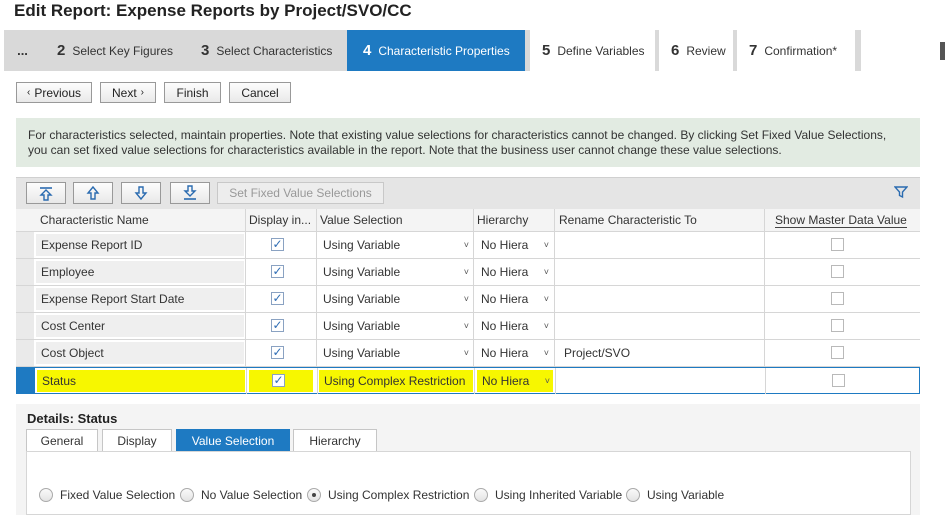 The height and width of the screenshot is (515, 945). What do you see at coordinates (274, 50) in the screenshot?
I see `step-label: Select Characteristics` at bounding box center [274, 50].